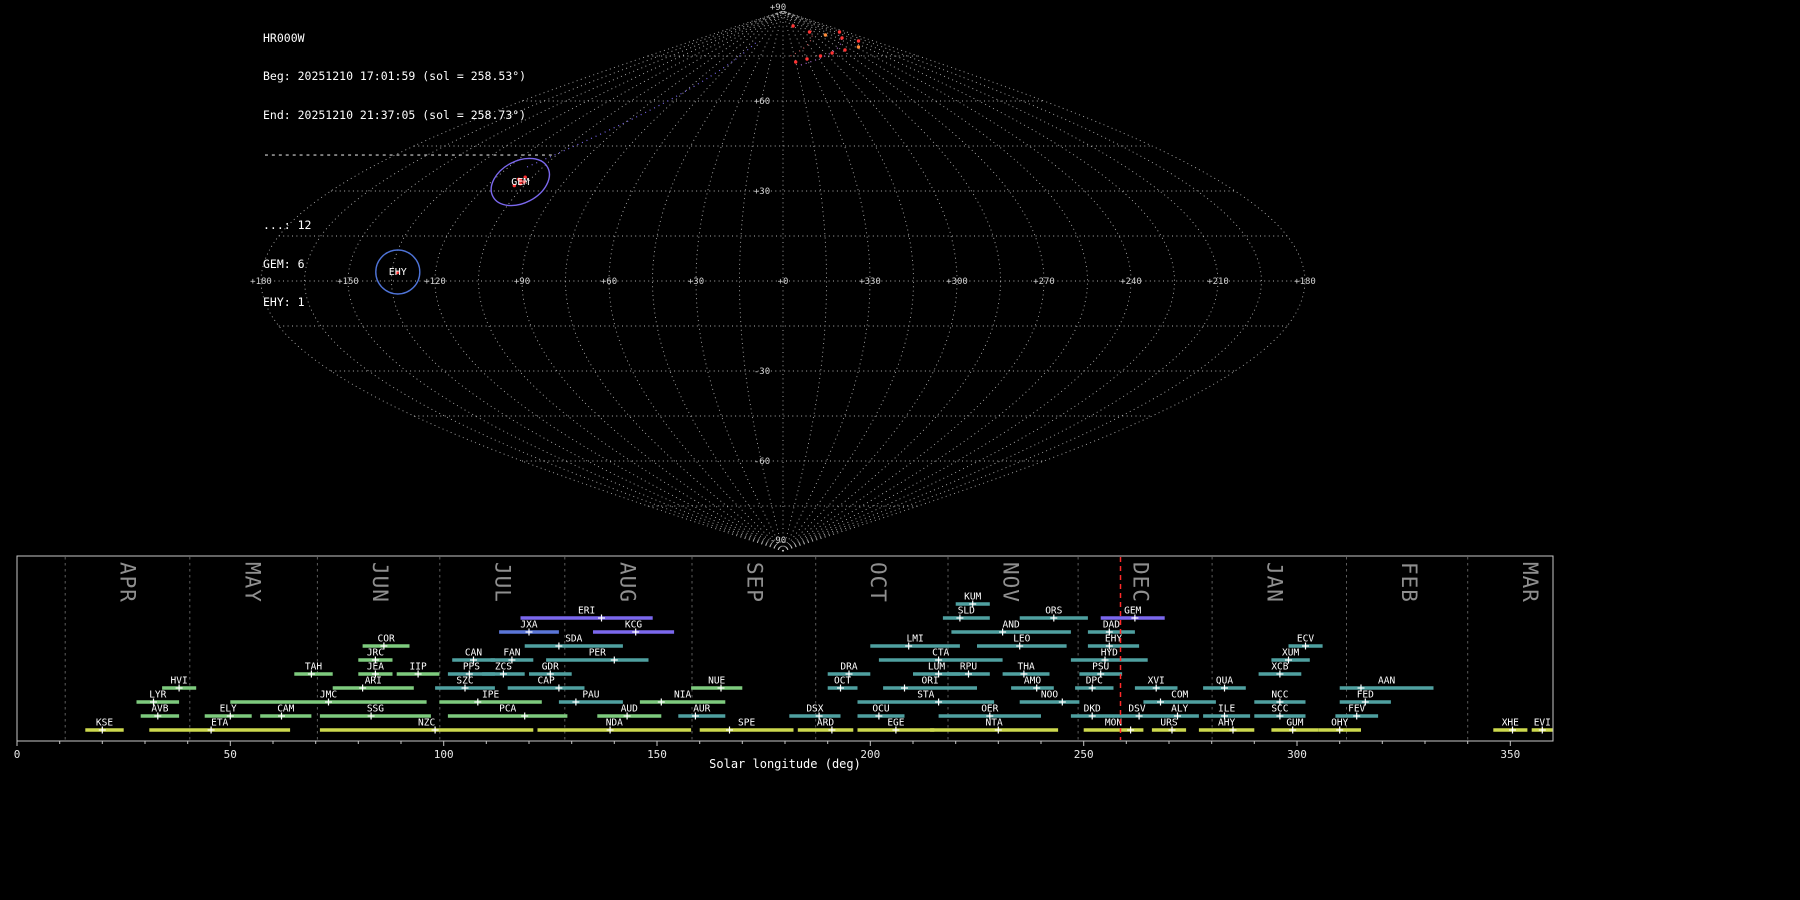  I want to click on shower-label-AND: AND, so click(1011, 625).